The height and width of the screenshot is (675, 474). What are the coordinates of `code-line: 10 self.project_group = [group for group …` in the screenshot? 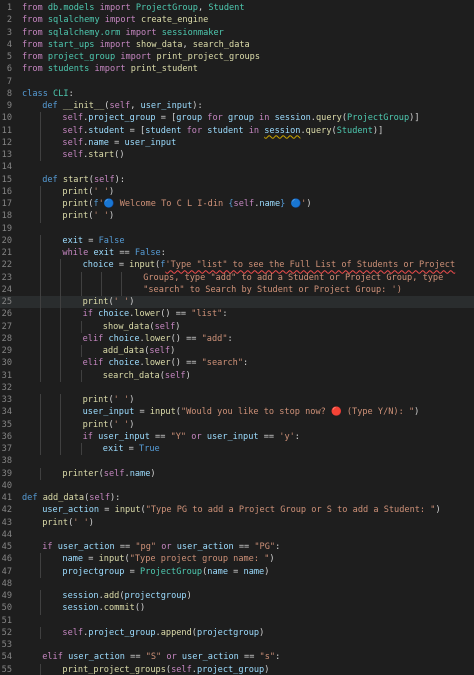 It's located at (237, 118).